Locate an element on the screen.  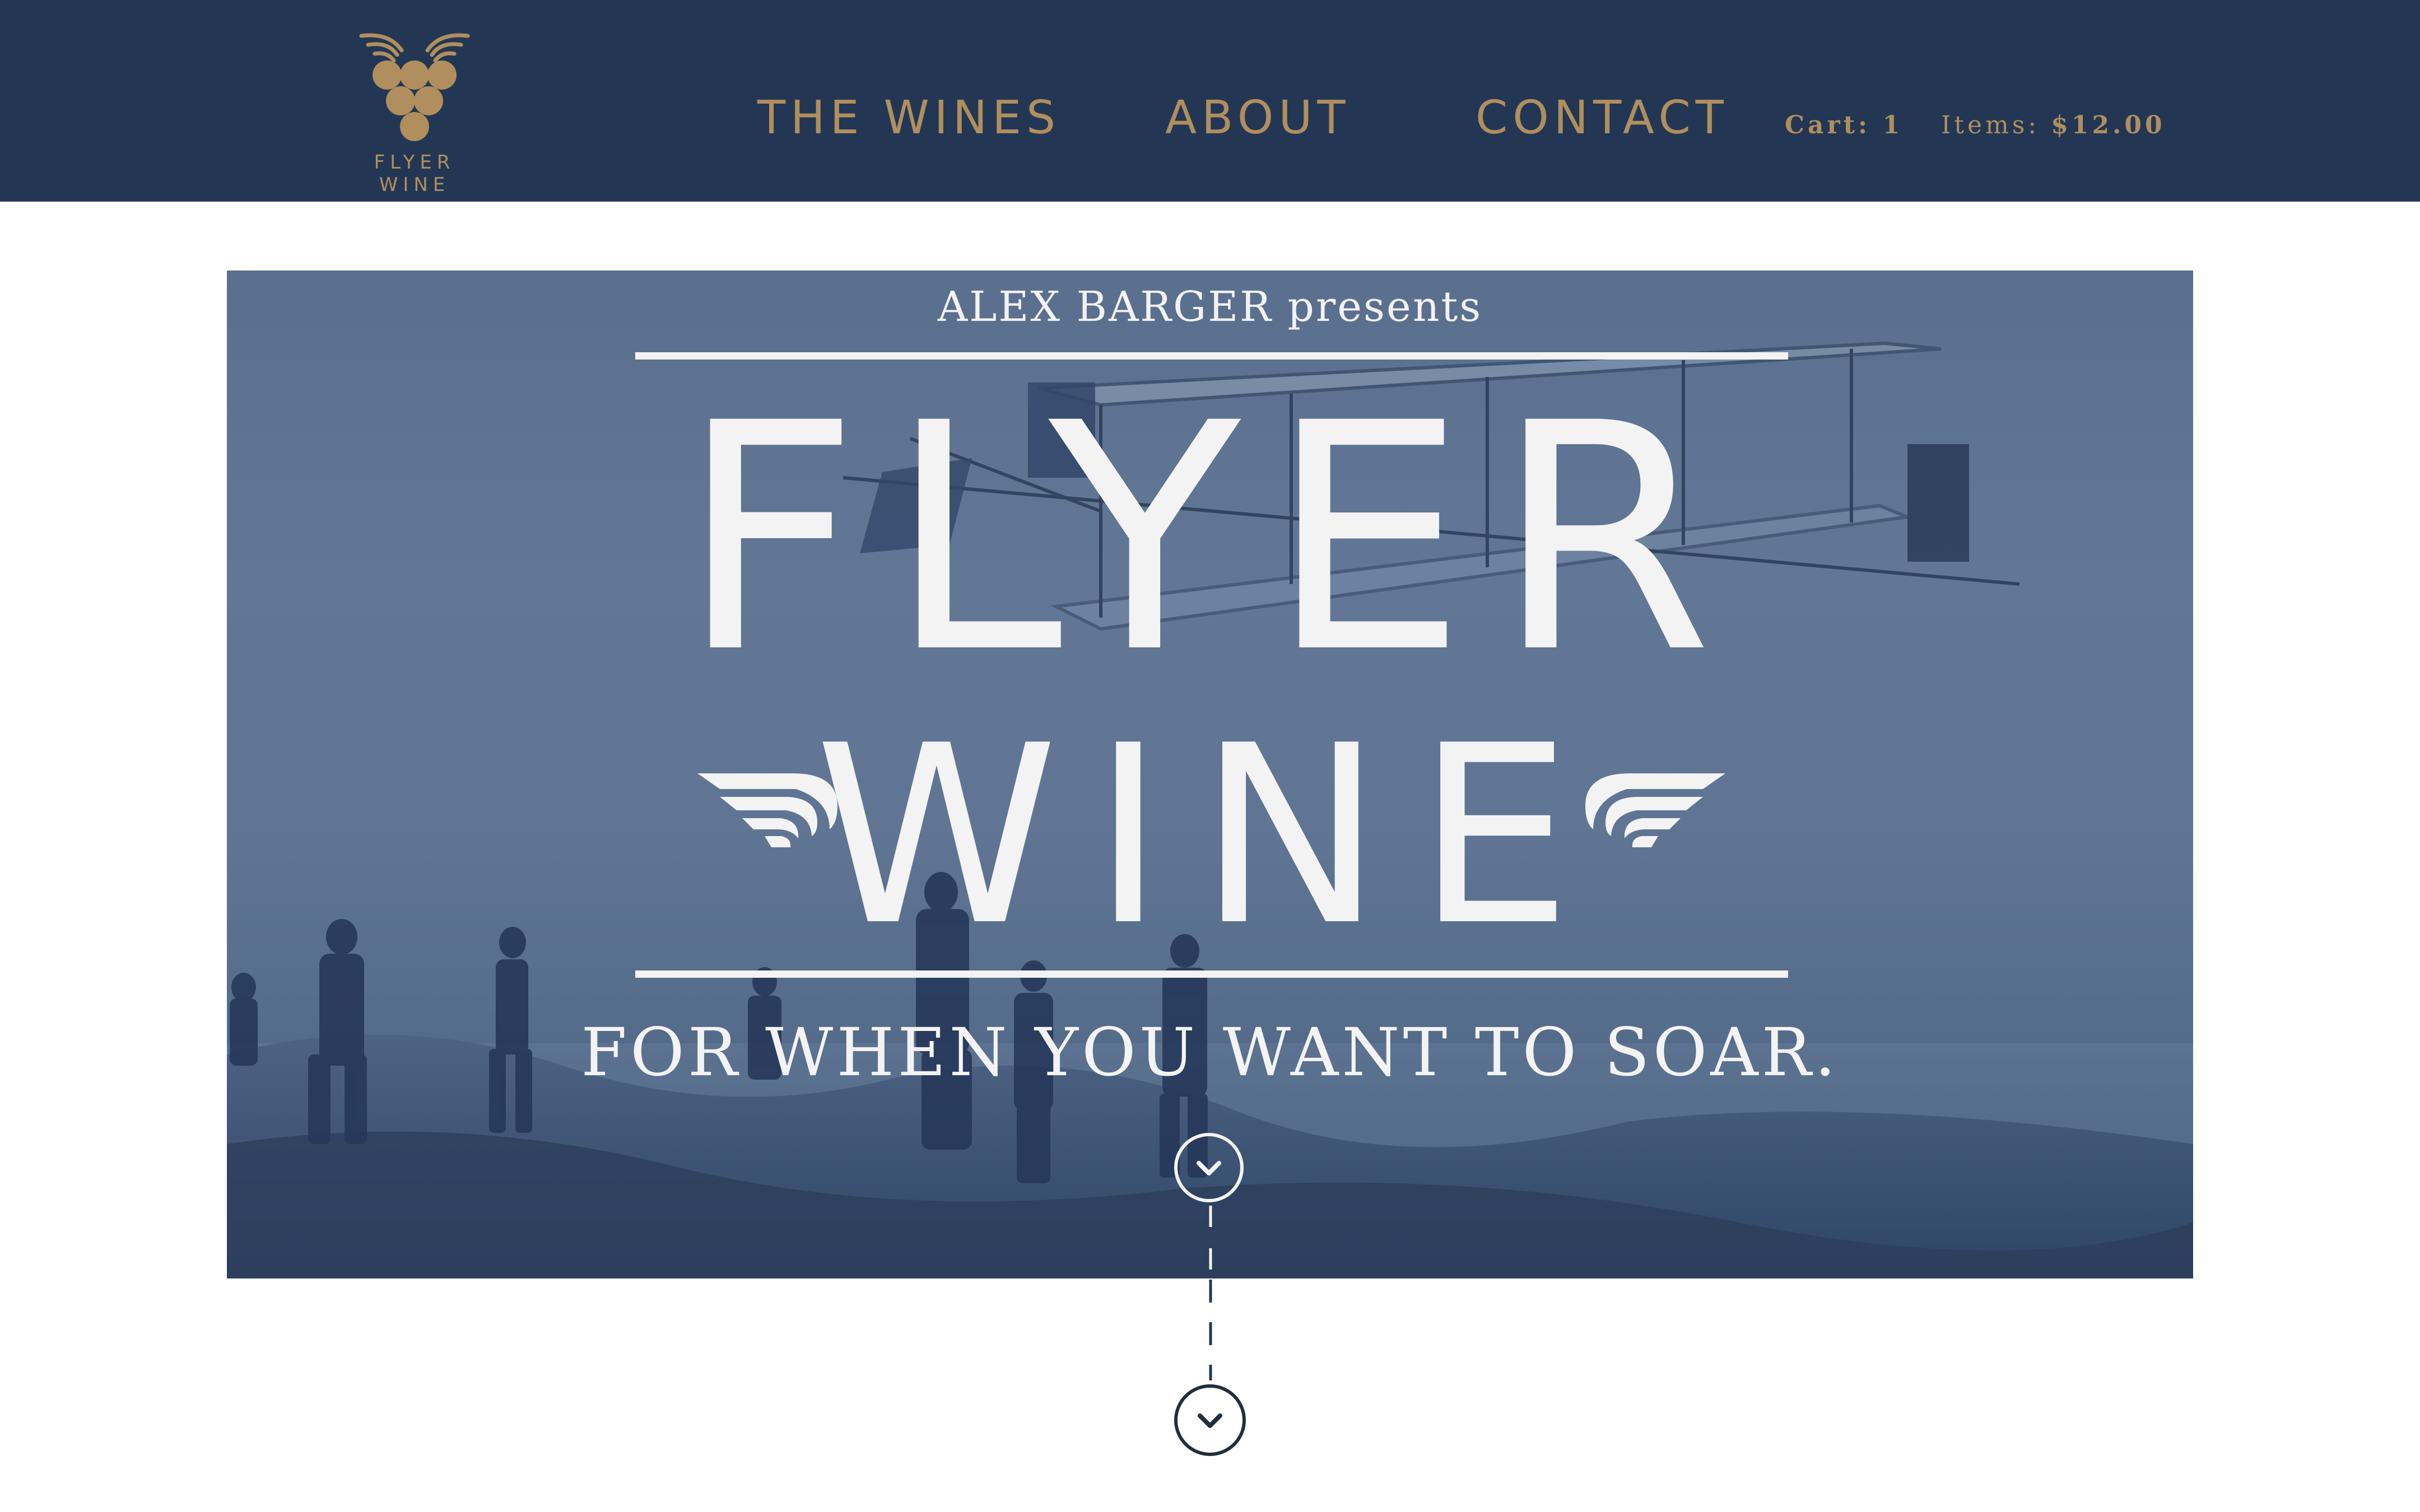
logo-text: FLYER WINE is located at coordinates (414, 174).